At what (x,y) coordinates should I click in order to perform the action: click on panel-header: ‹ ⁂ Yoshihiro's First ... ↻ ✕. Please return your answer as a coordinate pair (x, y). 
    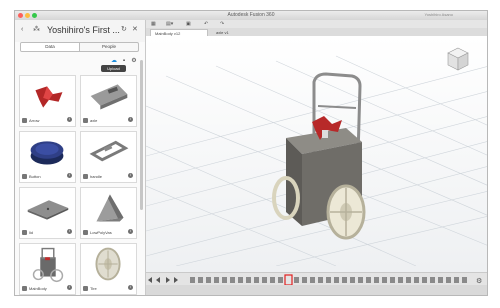
    Looking at the image, I should click on (80, 31).